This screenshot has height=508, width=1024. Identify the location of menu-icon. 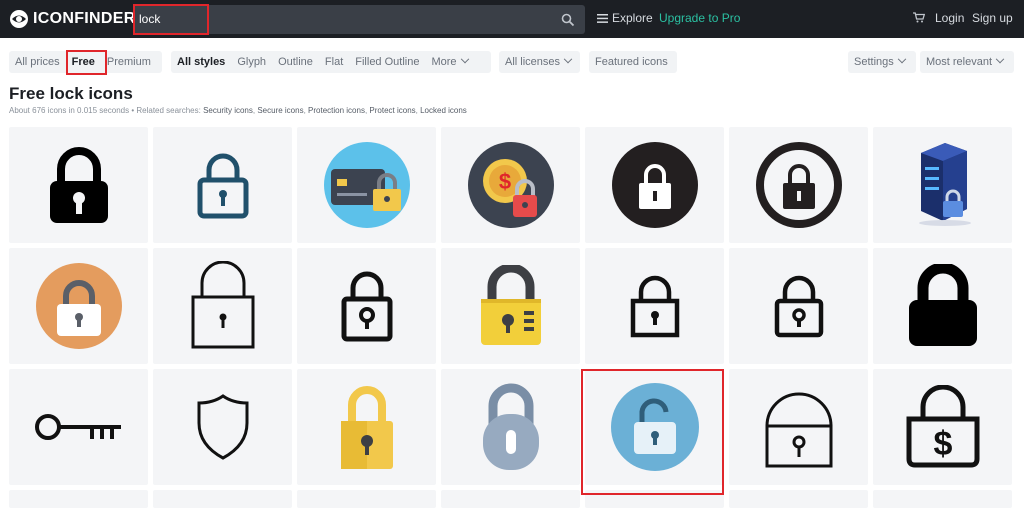
(602, 18).